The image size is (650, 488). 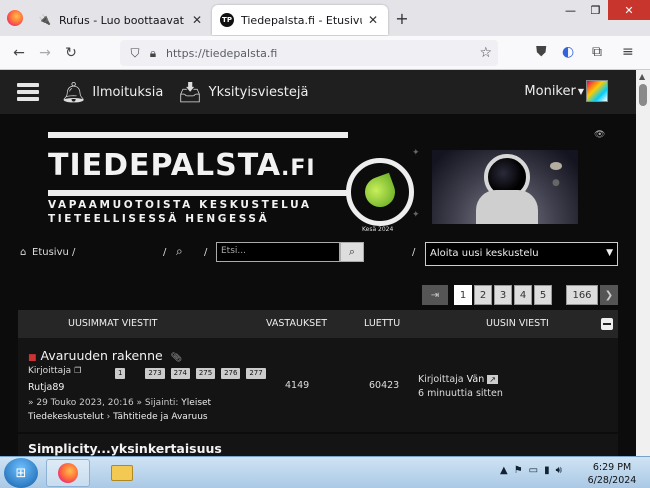 What do you see at coordinates (643, 95) in the screenshot?
I see `scrollbar-thumb` at bounding box center [643, 95].